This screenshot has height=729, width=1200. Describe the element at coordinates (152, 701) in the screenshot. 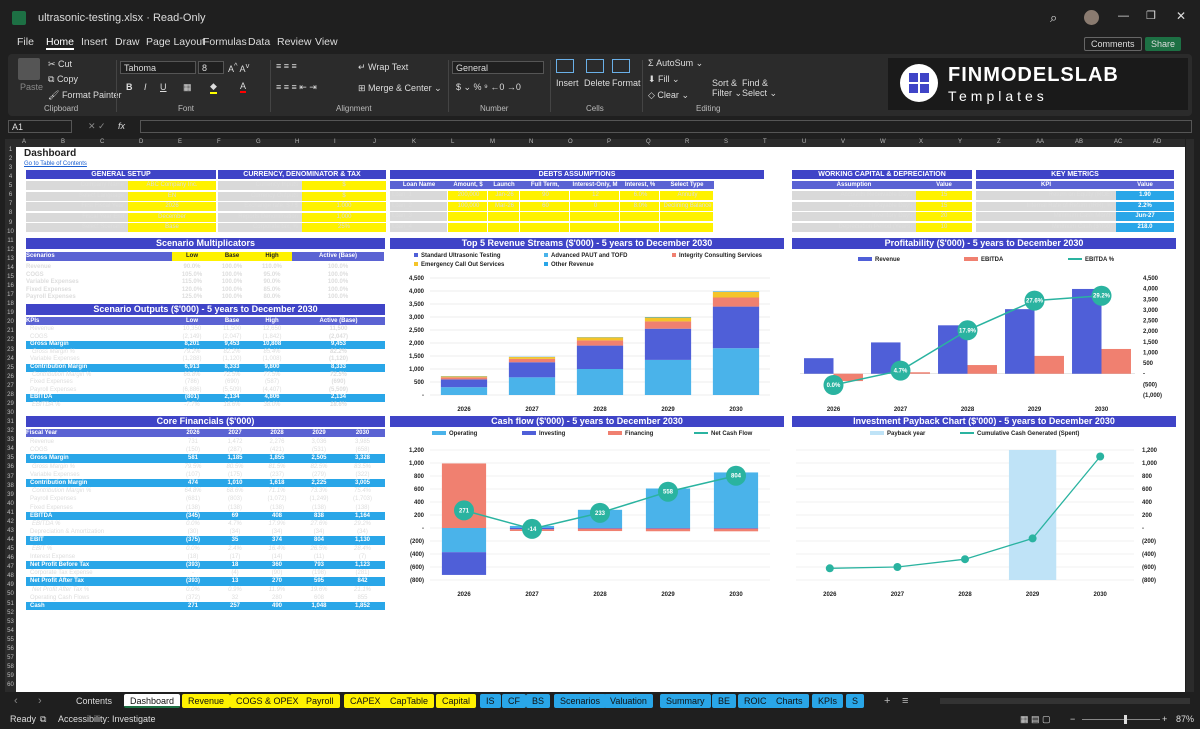

I see `tab-dashboard: Dashboard` at that location.